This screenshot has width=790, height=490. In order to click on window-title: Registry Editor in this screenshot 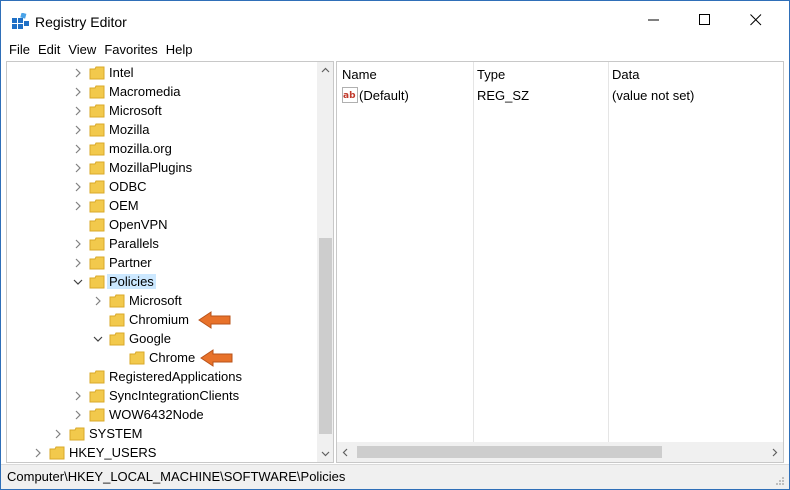, I will do `click(81, 22)`.